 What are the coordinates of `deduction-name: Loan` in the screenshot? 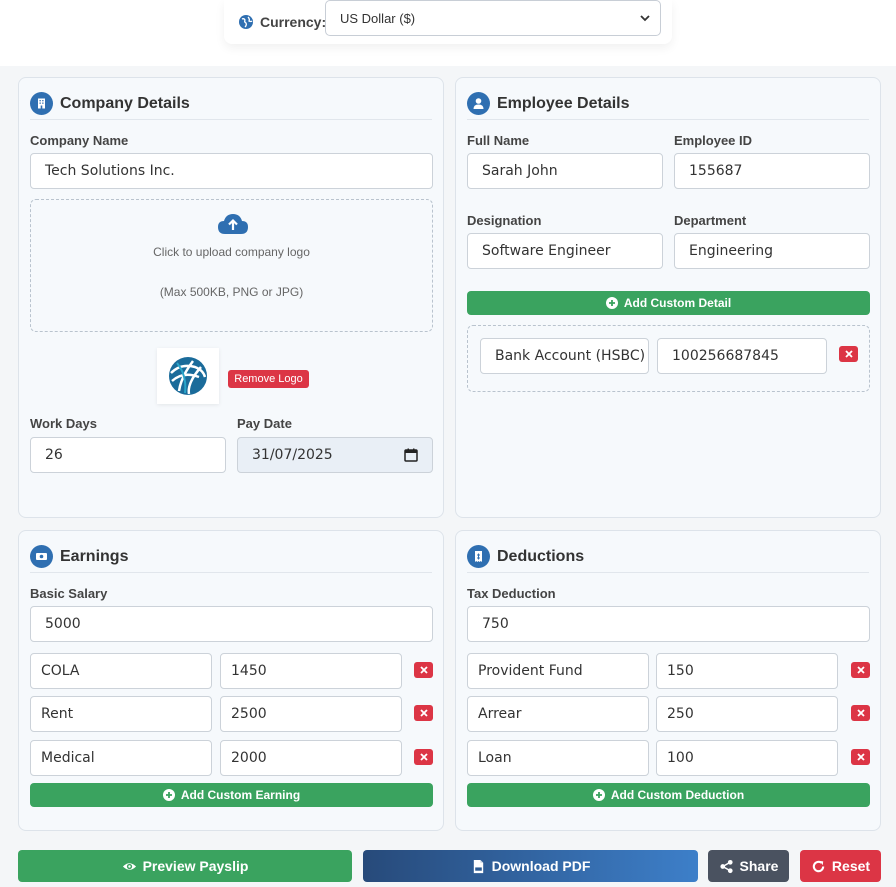 It's located at (495, 758).